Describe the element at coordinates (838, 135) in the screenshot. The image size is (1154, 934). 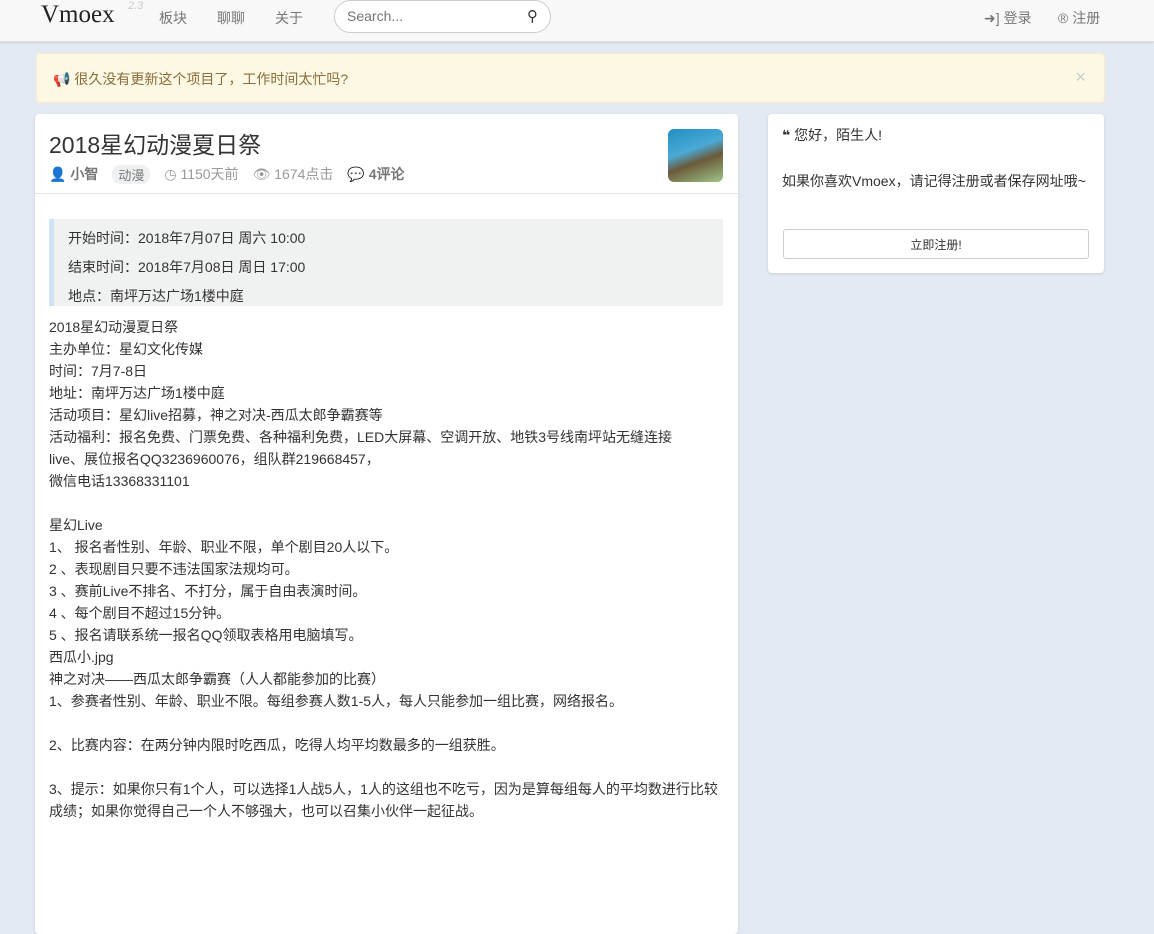
I see `greeting: 您好，陌生人!` at that location.